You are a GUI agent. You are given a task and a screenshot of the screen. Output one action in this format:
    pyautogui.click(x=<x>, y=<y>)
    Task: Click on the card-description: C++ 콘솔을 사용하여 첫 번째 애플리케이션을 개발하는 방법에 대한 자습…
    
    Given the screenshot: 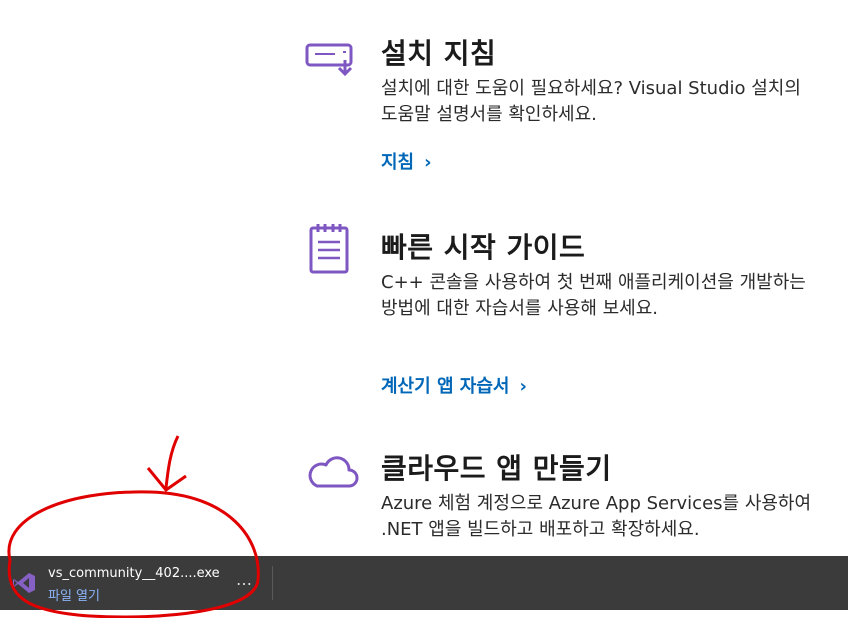 What is the action you would take?
    pyautogui.click(x=593, y=295)
    